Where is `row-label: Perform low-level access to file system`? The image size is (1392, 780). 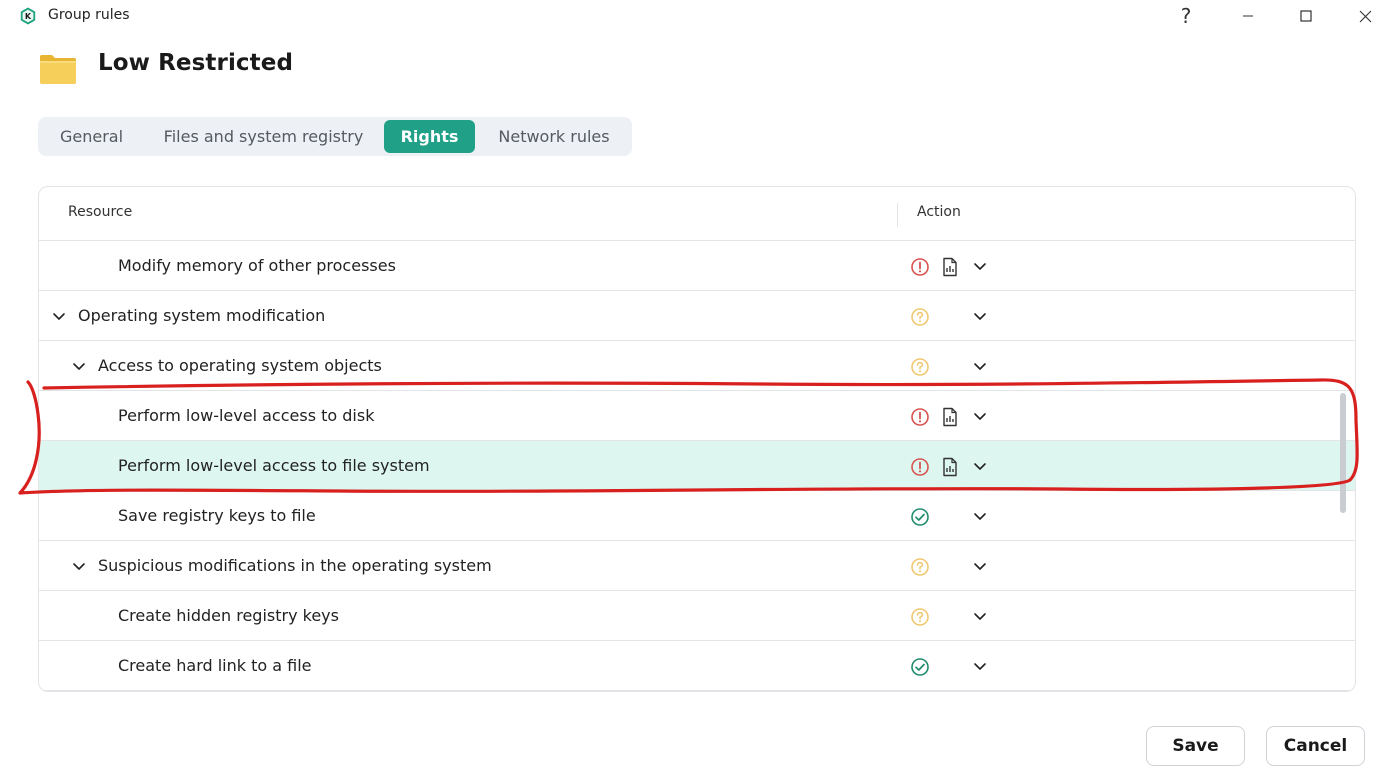
row-label: Perform low-level access to file system is located at coordinates (274, 465).